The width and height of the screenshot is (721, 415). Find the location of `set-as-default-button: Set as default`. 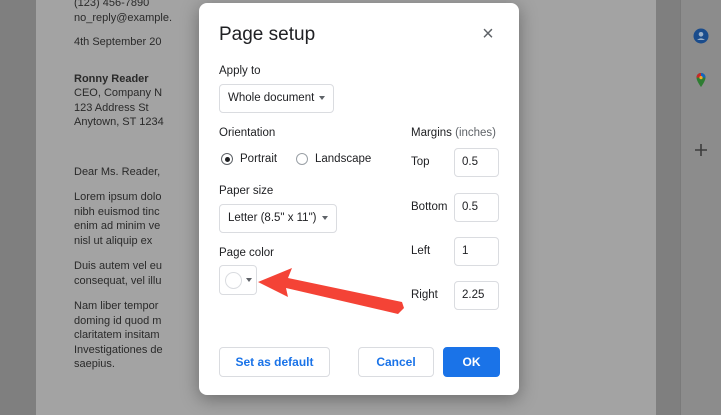

set-as-default-button: Set as default is located at coordinates (274, 362).